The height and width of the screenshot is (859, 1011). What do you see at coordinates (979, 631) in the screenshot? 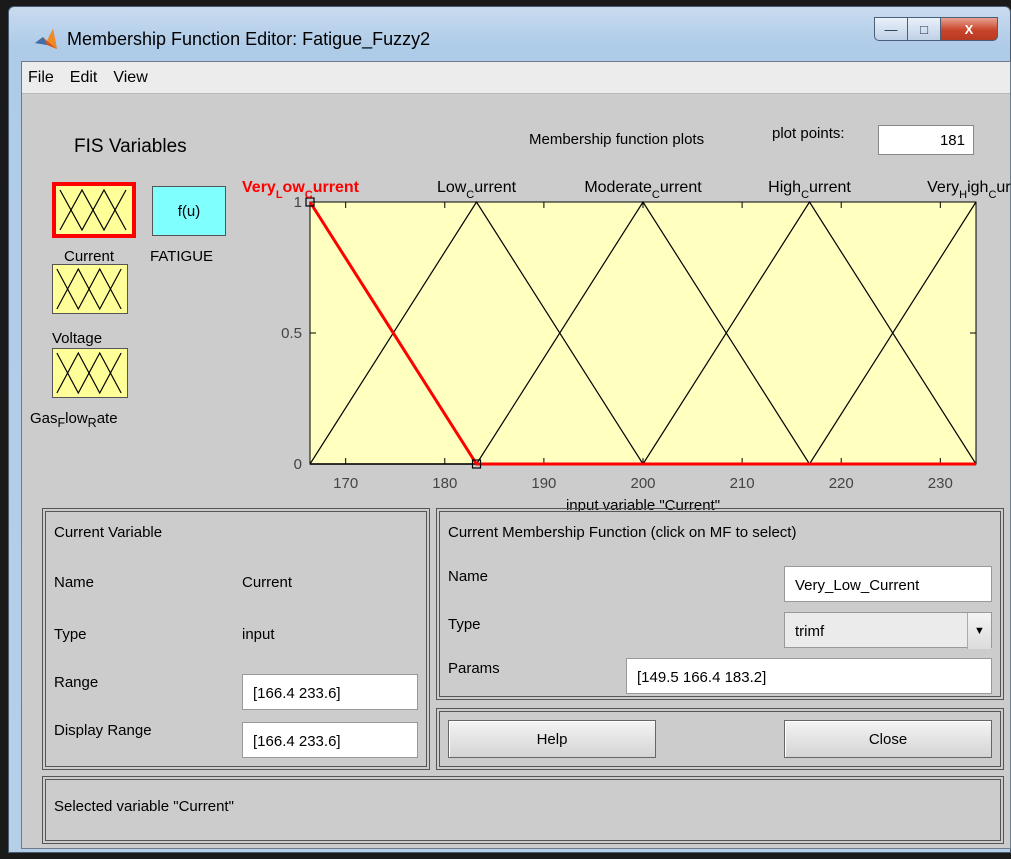
I see `chevron-down-icon: ▼` at bounding box center [979, 631].